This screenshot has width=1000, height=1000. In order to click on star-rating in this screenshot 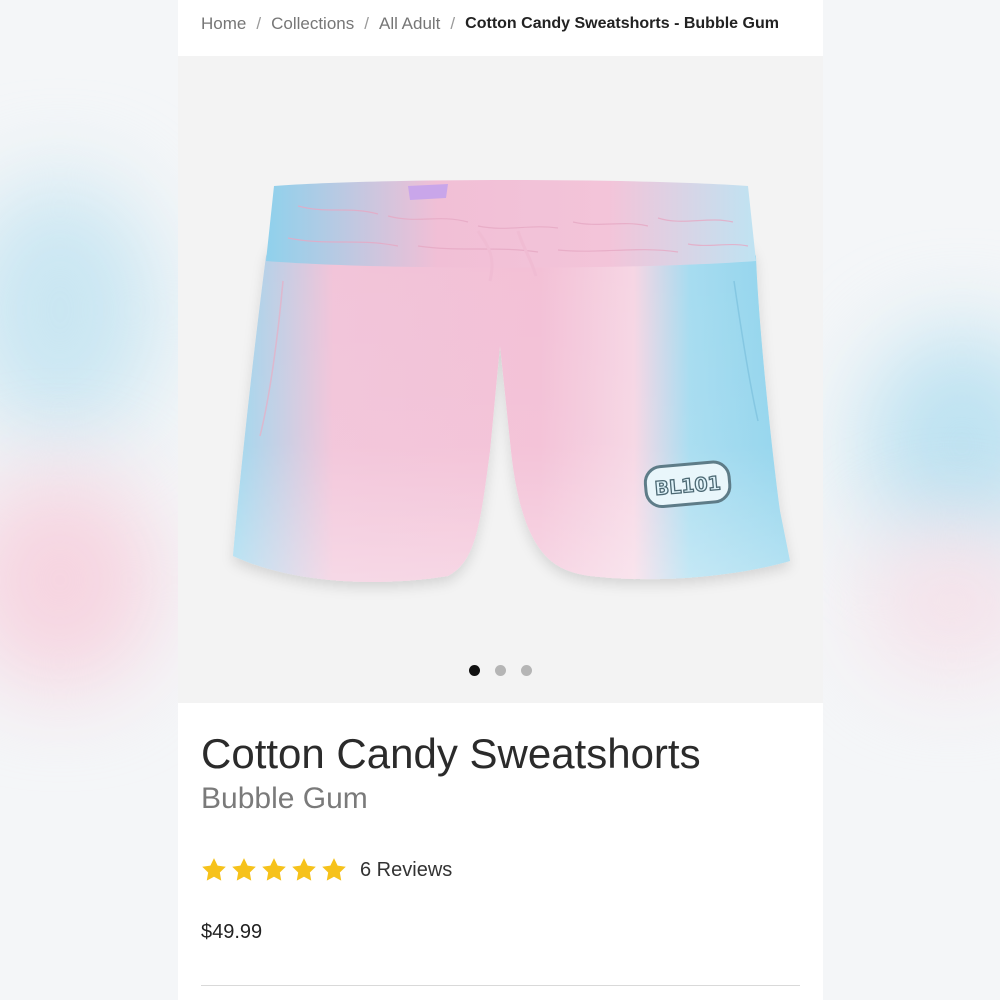, I will do `click(274, 870)`.